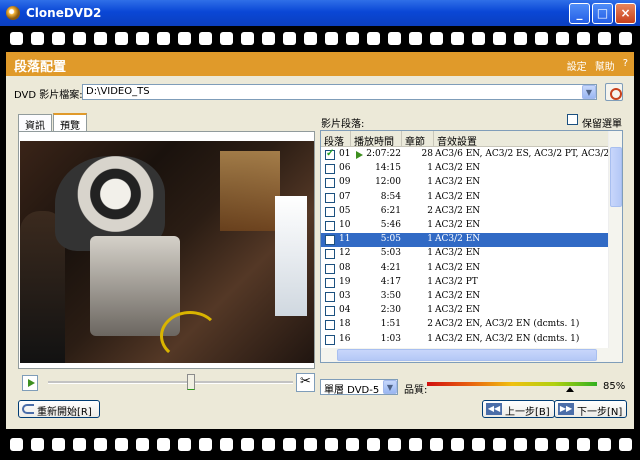 This screenshot has height=460, width=640. What do you see at coordinates (602, 13) in the screenshot?
I see `maximize-button: □` at bounding box center [602, 13].